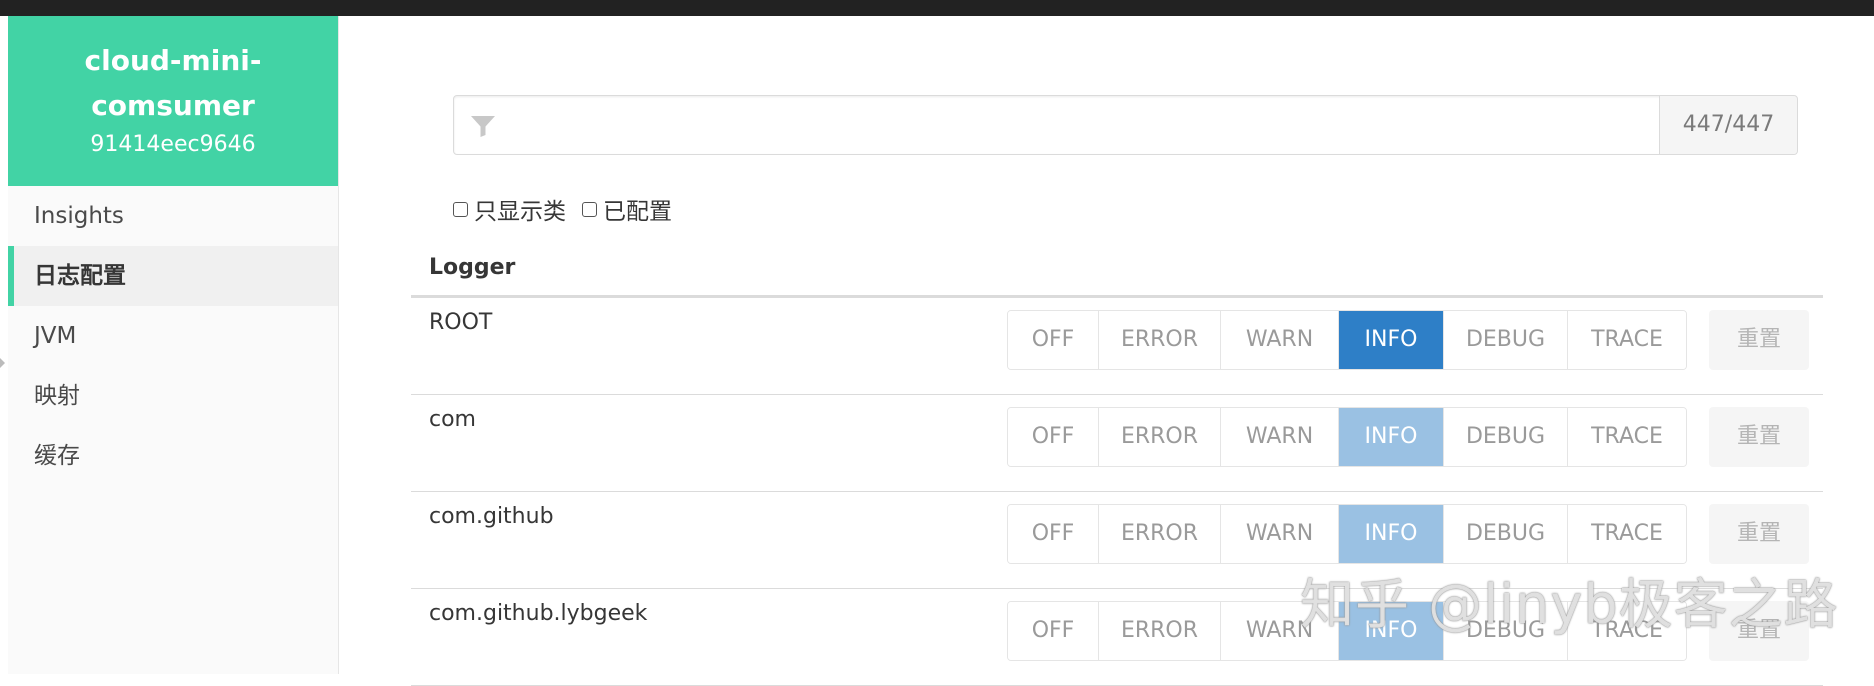  Describe the element at coordinates (937, 8) in the screenshot. I see `window-top-bar` at that location.